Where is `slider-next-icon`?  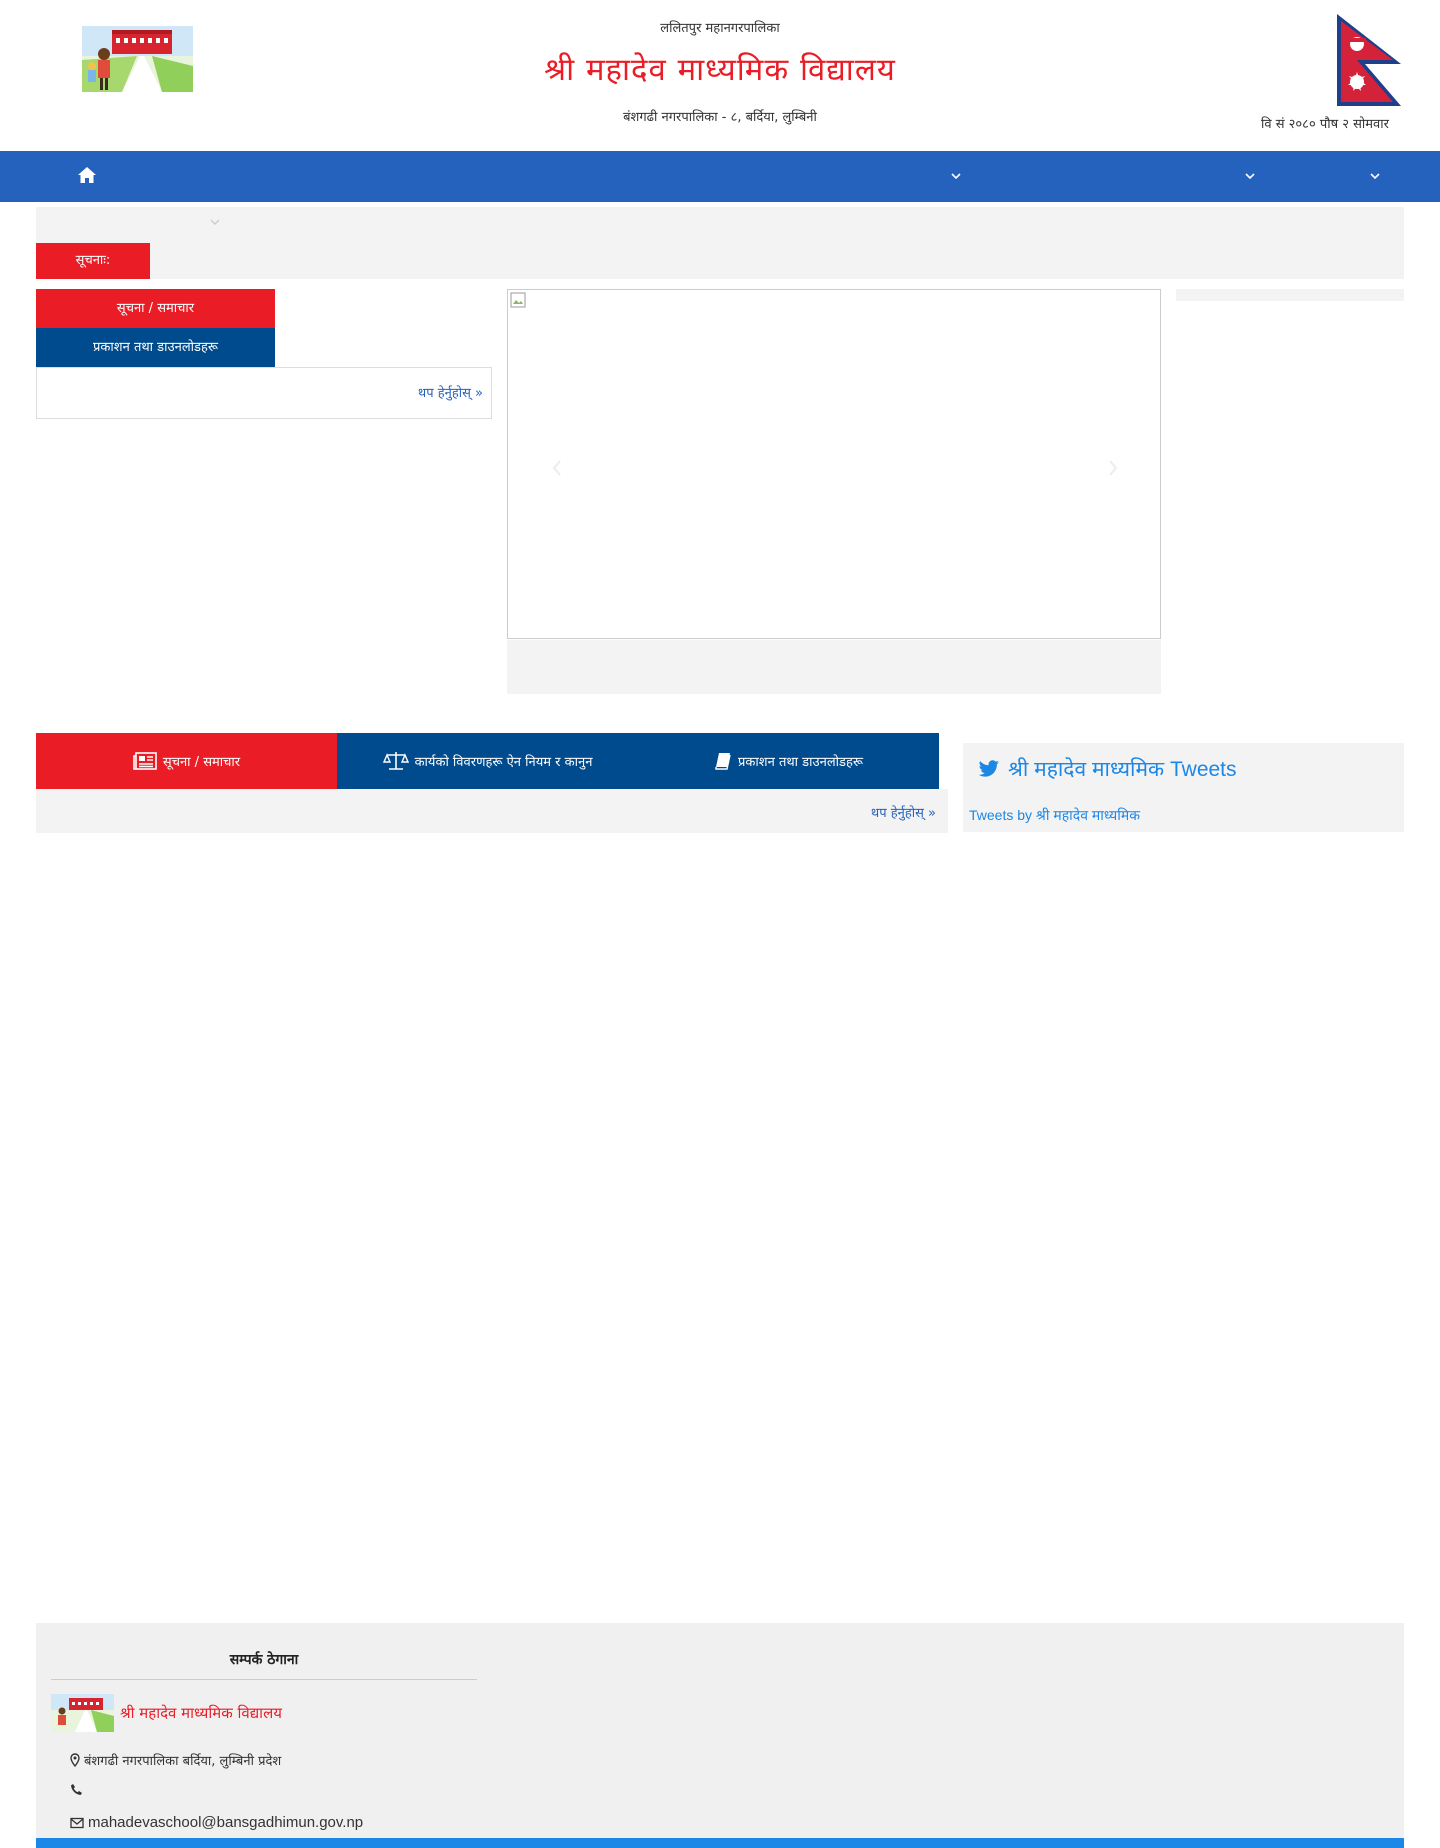
slider-next-icon is located at coordinates (1113, 468).